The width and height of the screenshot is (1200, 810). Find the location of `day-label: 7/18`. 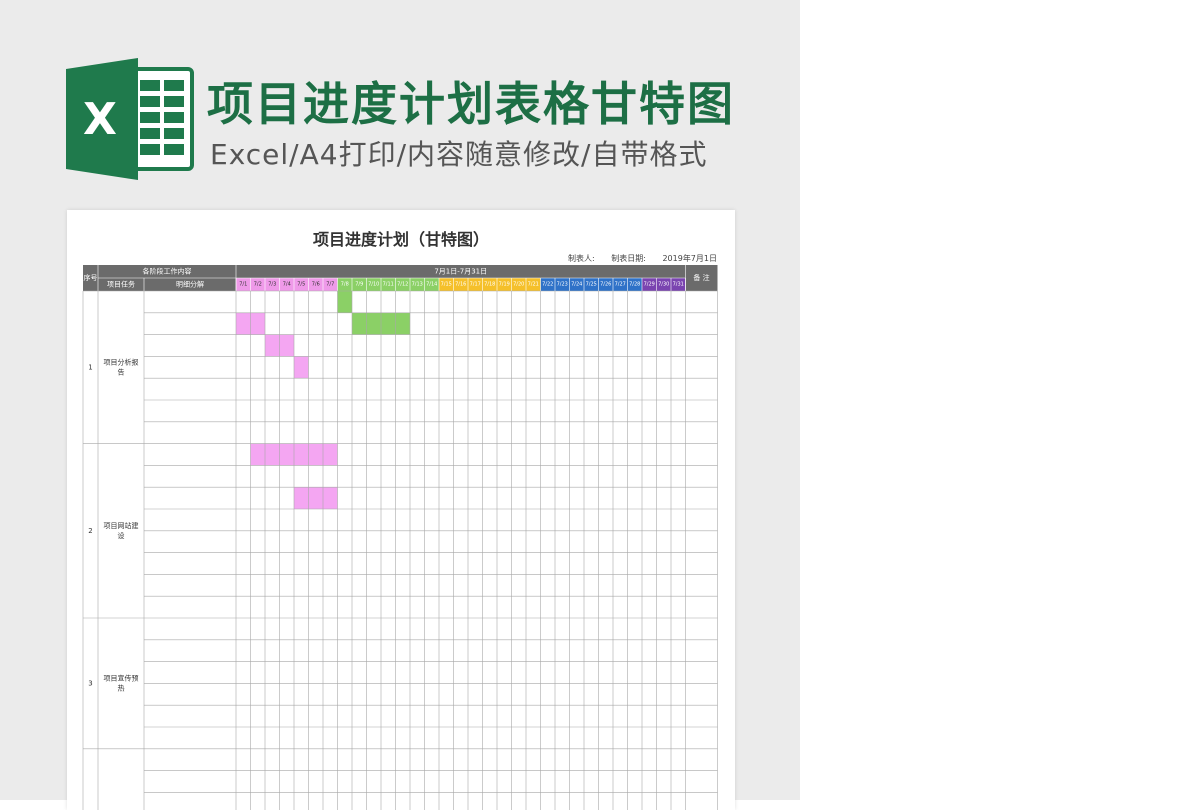

day-label: 7/18 is located at coordinates (489, 285).